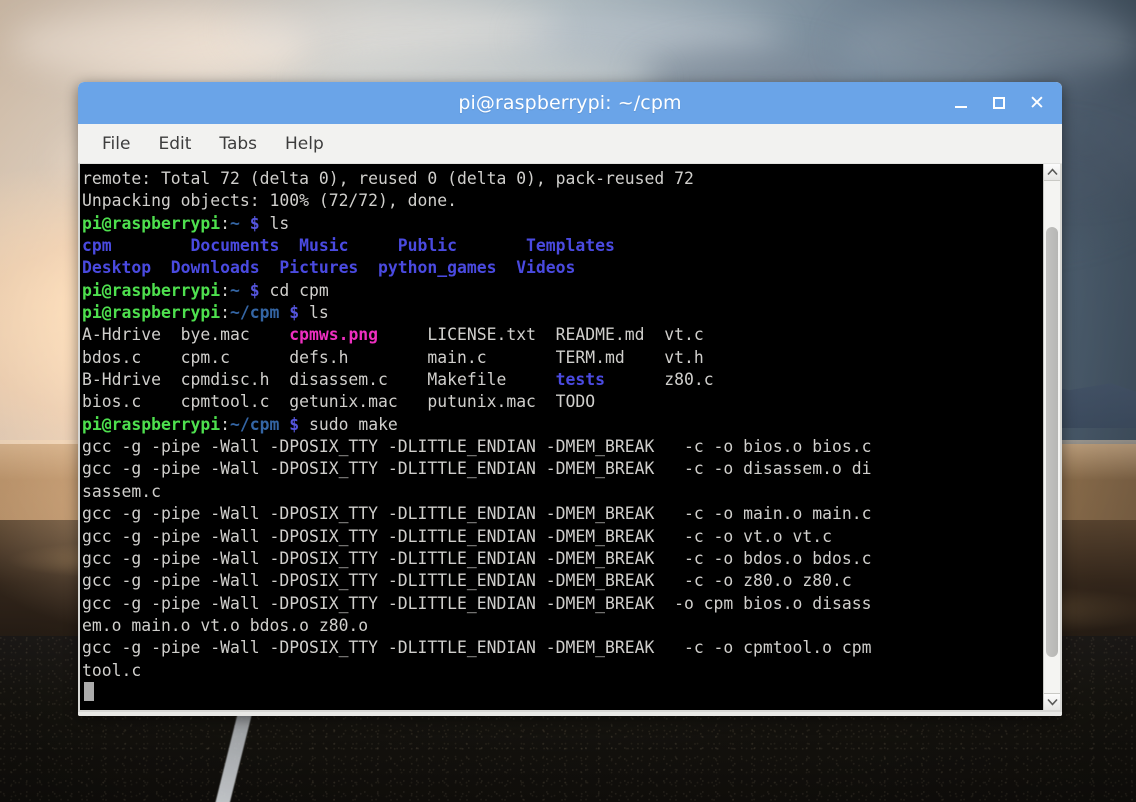  What do you see at coordinates (570, 714) in the screenshot?
I see `window-bottom-edge` at bounding box center [570, 714].